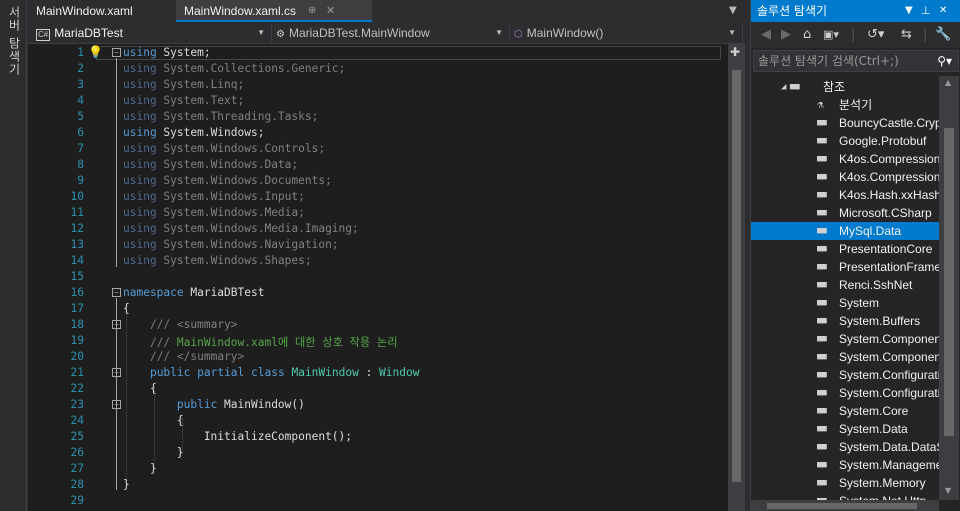 Image resolution: width=960 pixels, height=511 pixels. Describe the element at coordinates (845, 303) in the screenshot. I see `tree-item: ■■ System` at that location.